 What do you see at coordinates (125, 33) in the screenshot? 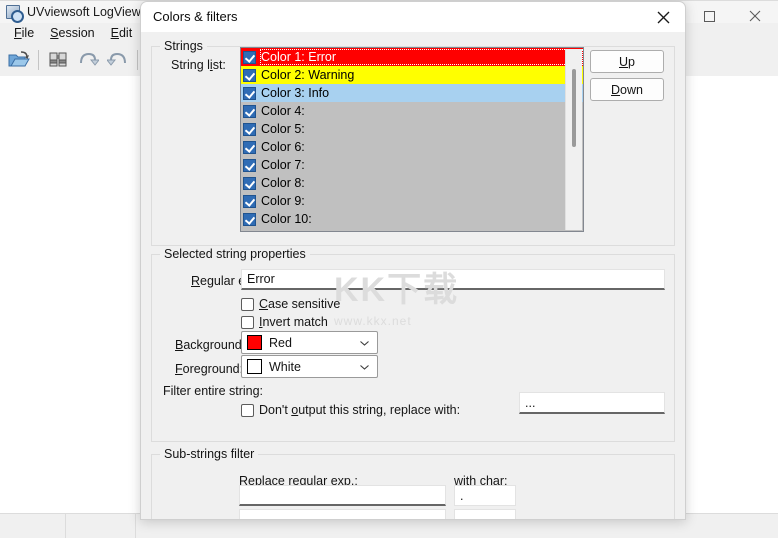
I see `menu-edit-label: dit` at bounding box center [125, 33].